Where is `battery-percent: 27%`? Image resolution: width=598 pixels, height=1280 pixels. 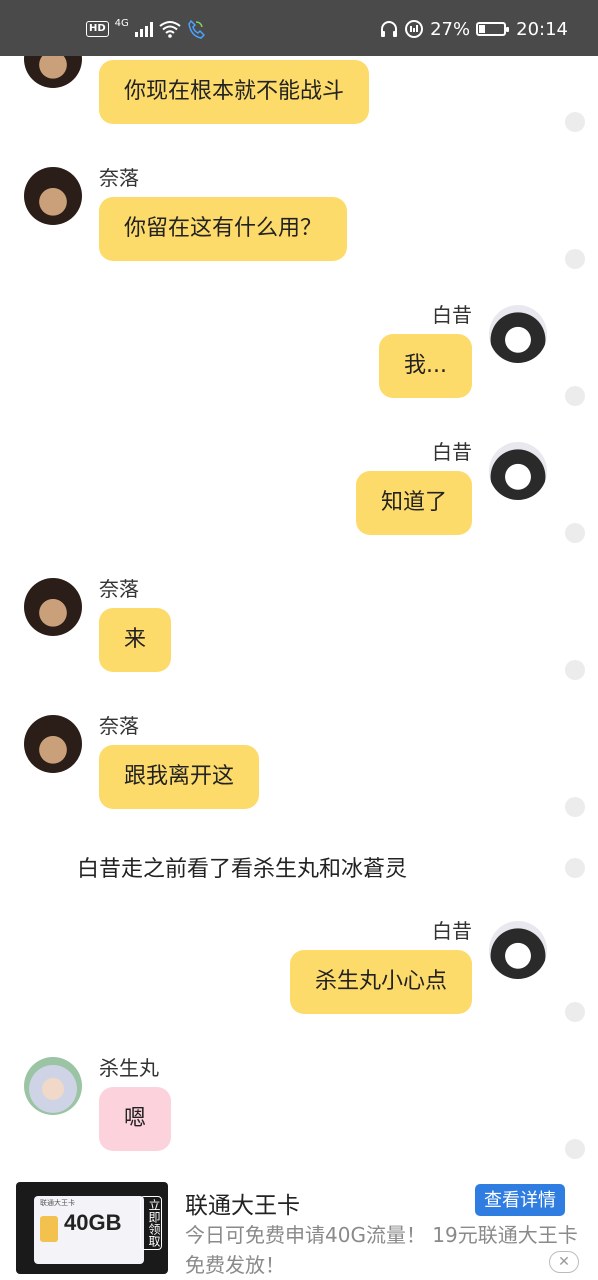
battery-percent: 27% is located at coordinates (450, 29).